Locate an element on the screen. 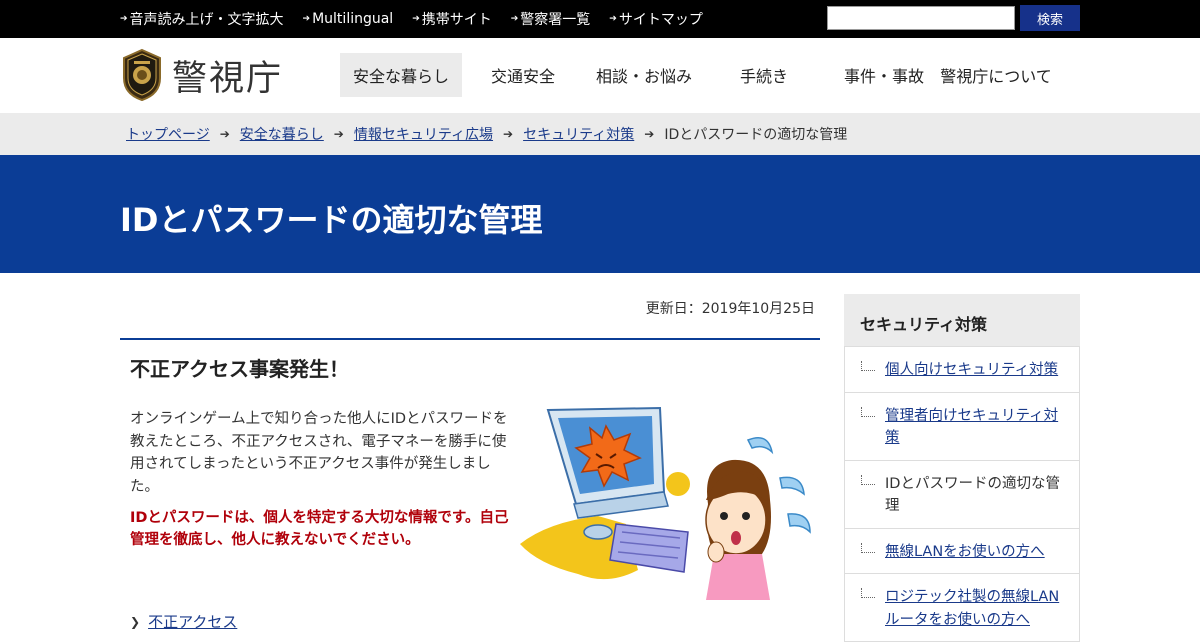  sidebar-item-link: 無線LANをお使いの方へ is located at coordinates (965, 552).